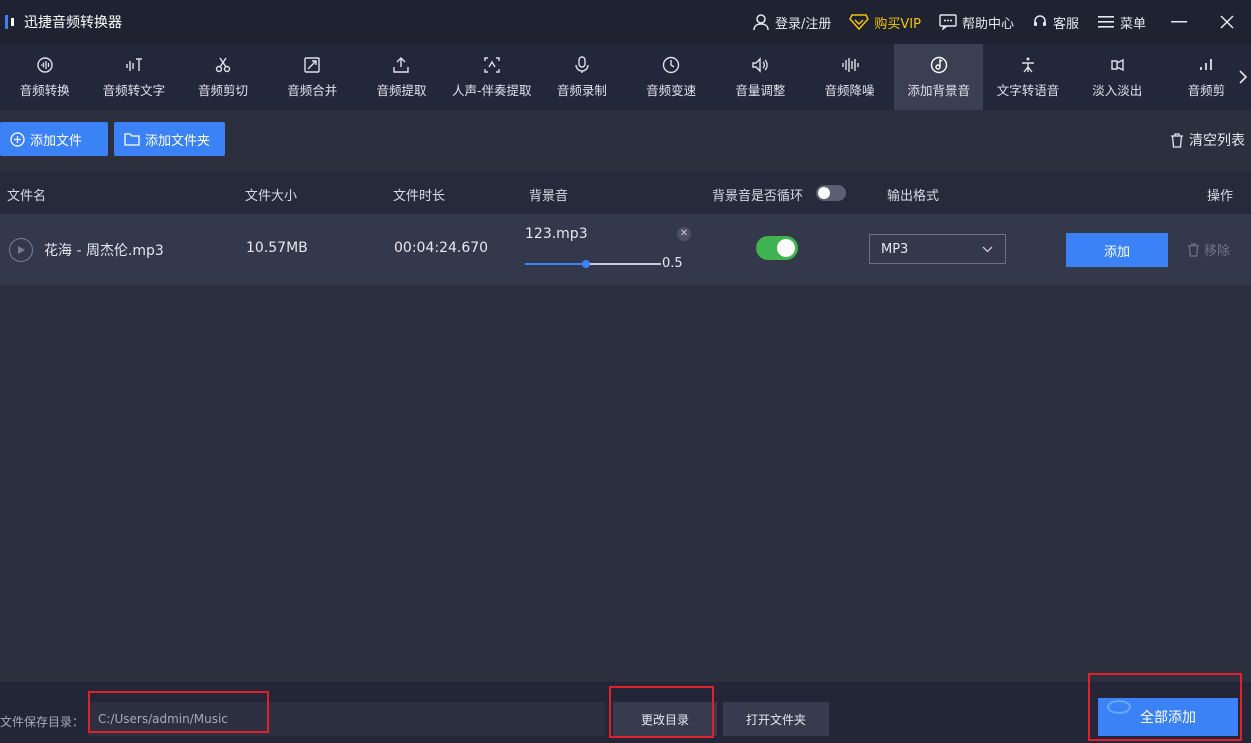  Describe the element at coordinates (491, 64) in the screenshot. I see `vocal-extract-icon` at that location.